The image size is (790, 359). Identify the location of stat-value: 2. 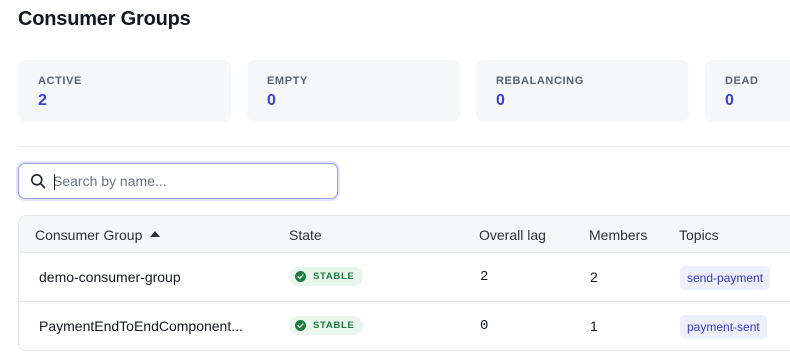
(42, 100).